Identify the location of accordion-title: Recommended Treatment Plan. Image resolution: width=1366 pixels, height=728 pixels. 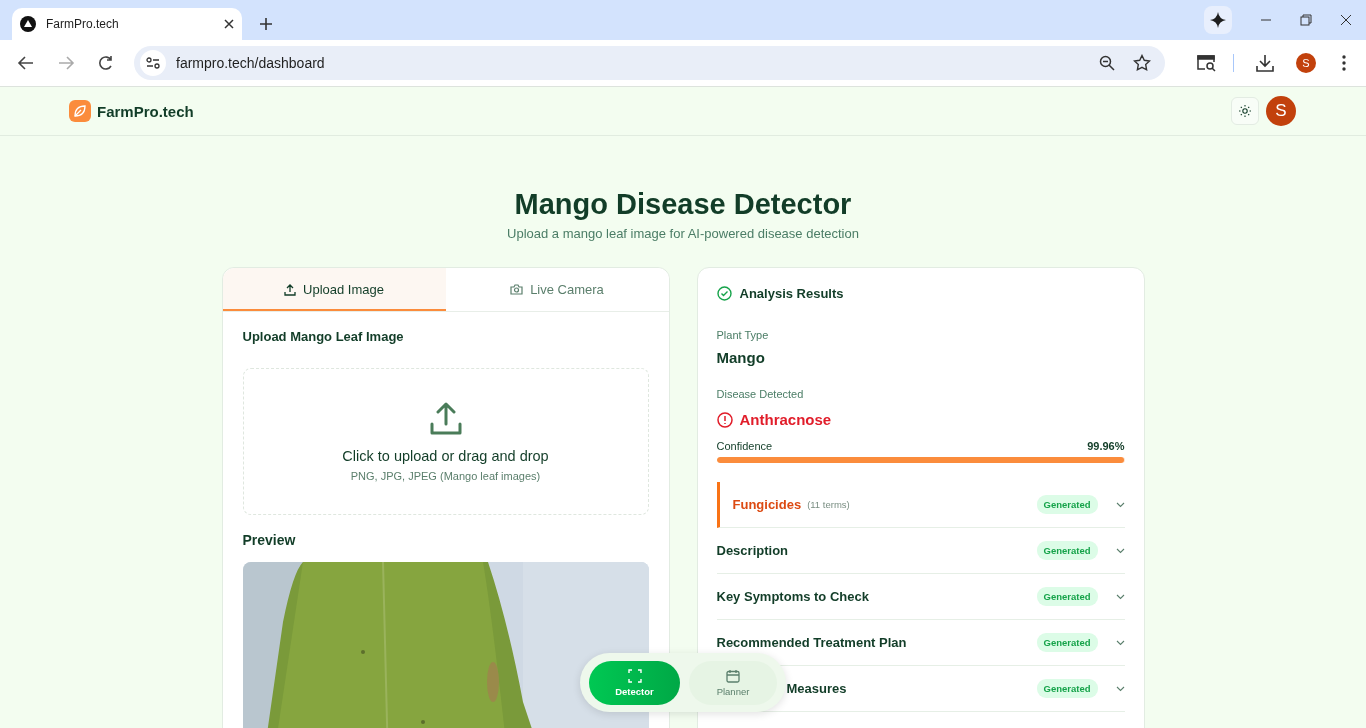
(811, 642).